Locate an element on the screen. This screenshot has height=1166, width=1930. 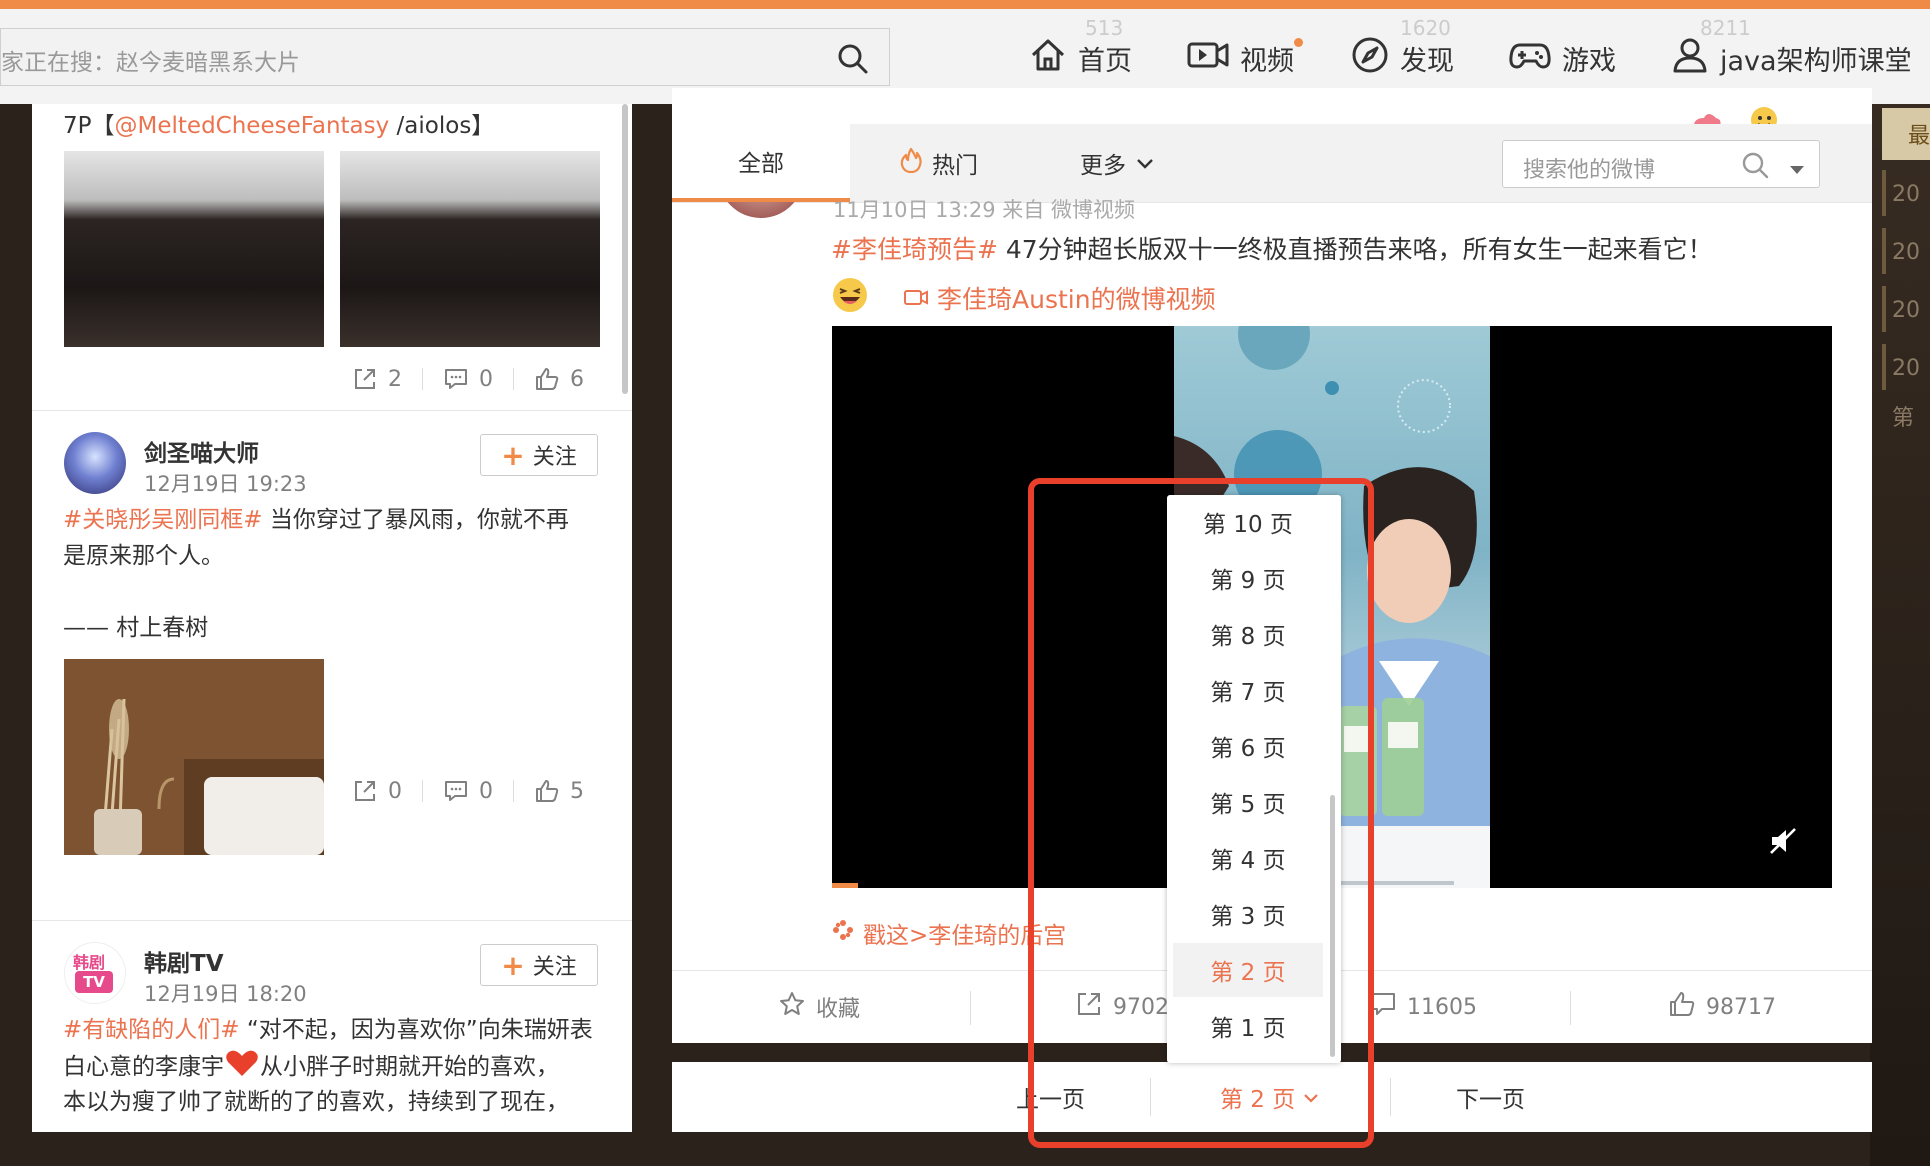
post2-comment: 0 is located at coordinates (468, 791).